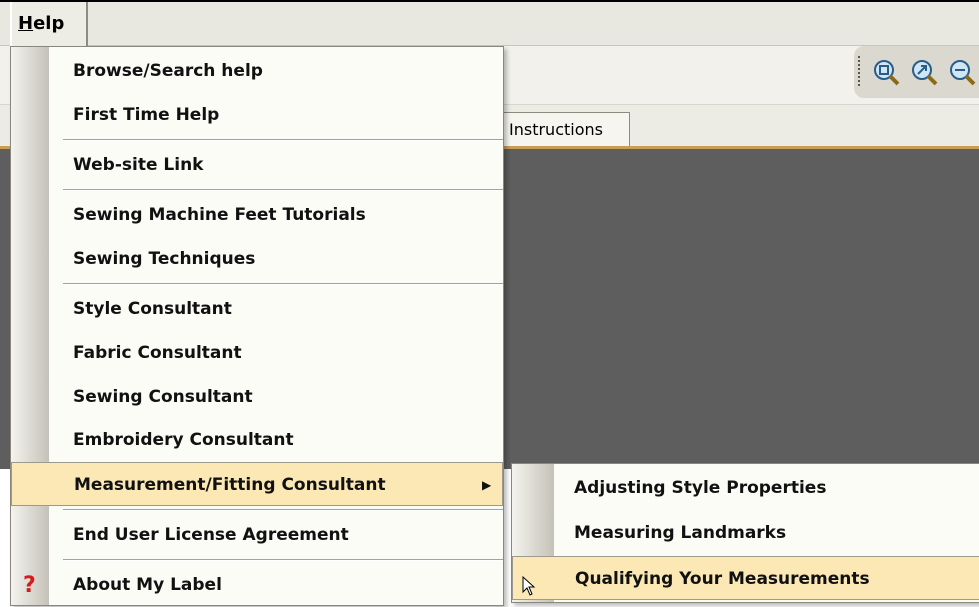 The image size is (979, 607). I want to click on menu-item-sewing-machine-feet-tutorials: Sewing Machine Feet Tutorials, so click(257, 215).